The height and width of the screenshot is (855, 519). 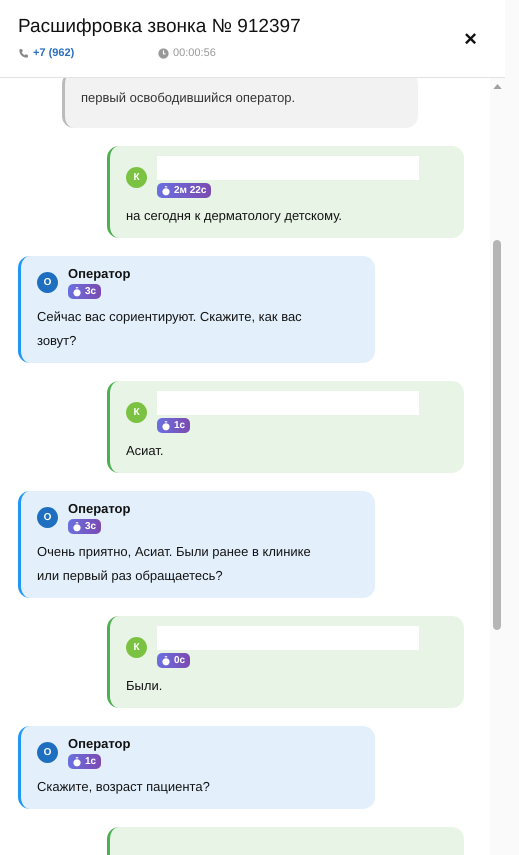 I want to click on close-button: ×, so click(x=470, y=39).